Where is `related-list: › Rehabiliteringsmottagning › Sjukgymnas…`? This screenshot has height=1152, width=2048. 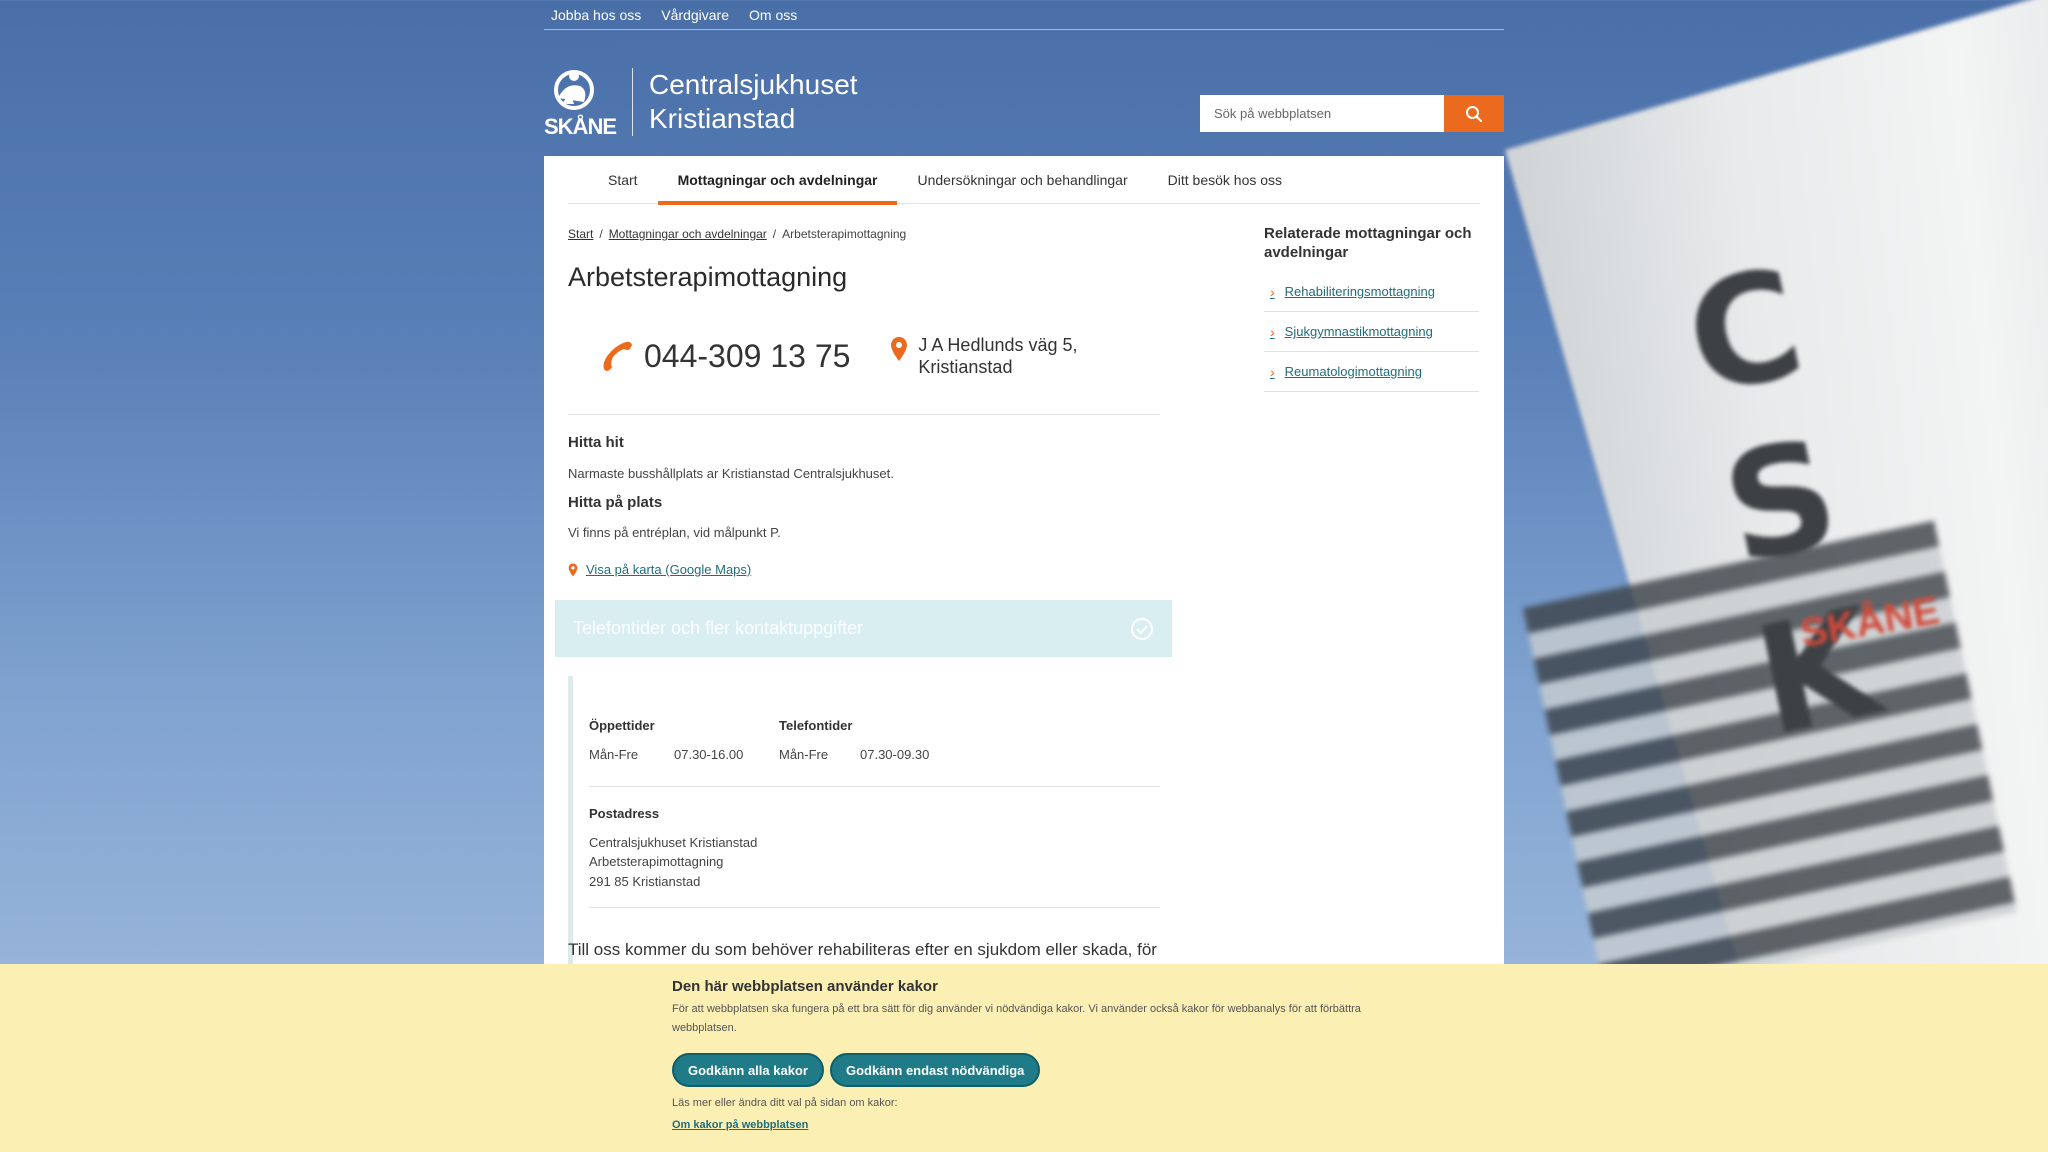 related-list: › Rehabiliteringsmottagning › Sjukgymnas… is located at coordinates (1371, 332).